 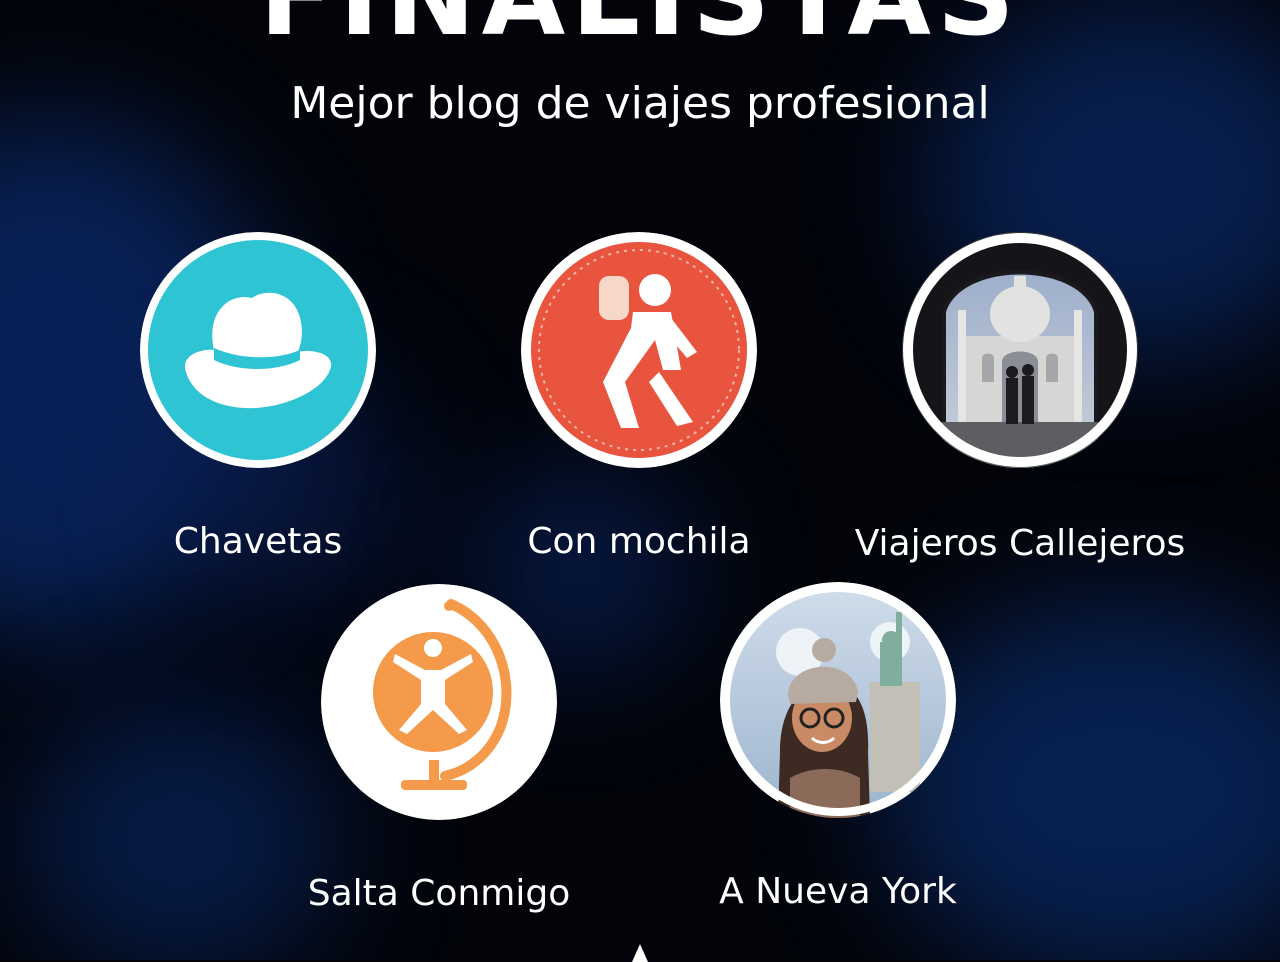 I want to click on jumping-globe-icon, so click(x=439, y=702).